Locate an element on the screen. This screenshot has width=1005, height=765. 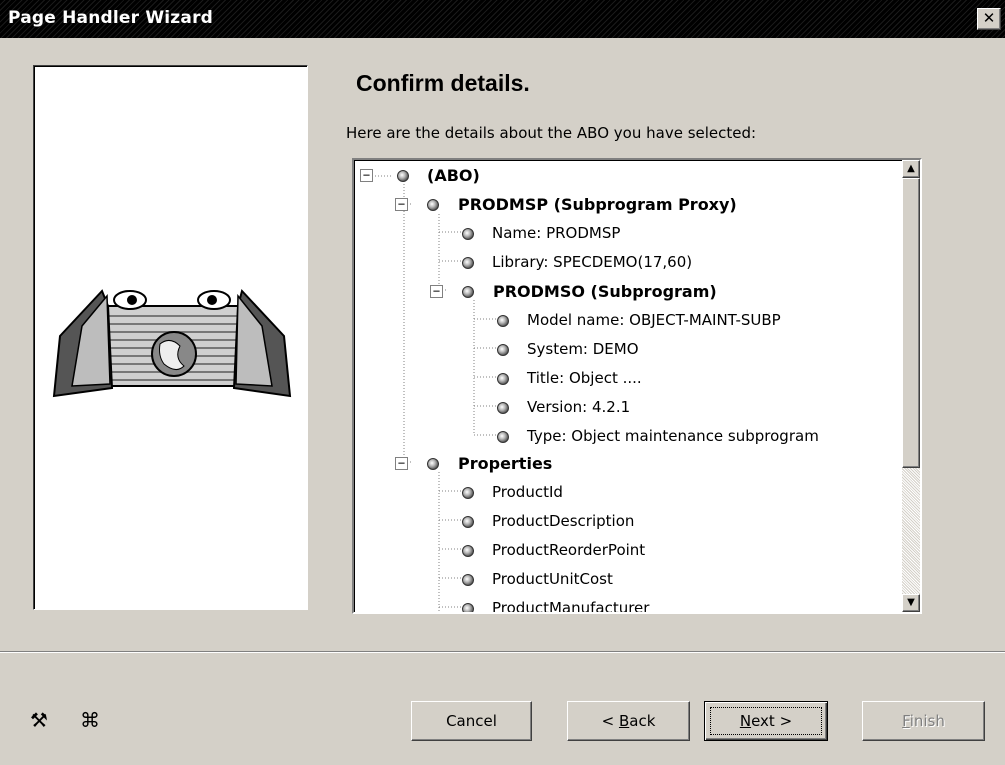
tree-node-label: ProductDescription is located at coordinates (563, 521).